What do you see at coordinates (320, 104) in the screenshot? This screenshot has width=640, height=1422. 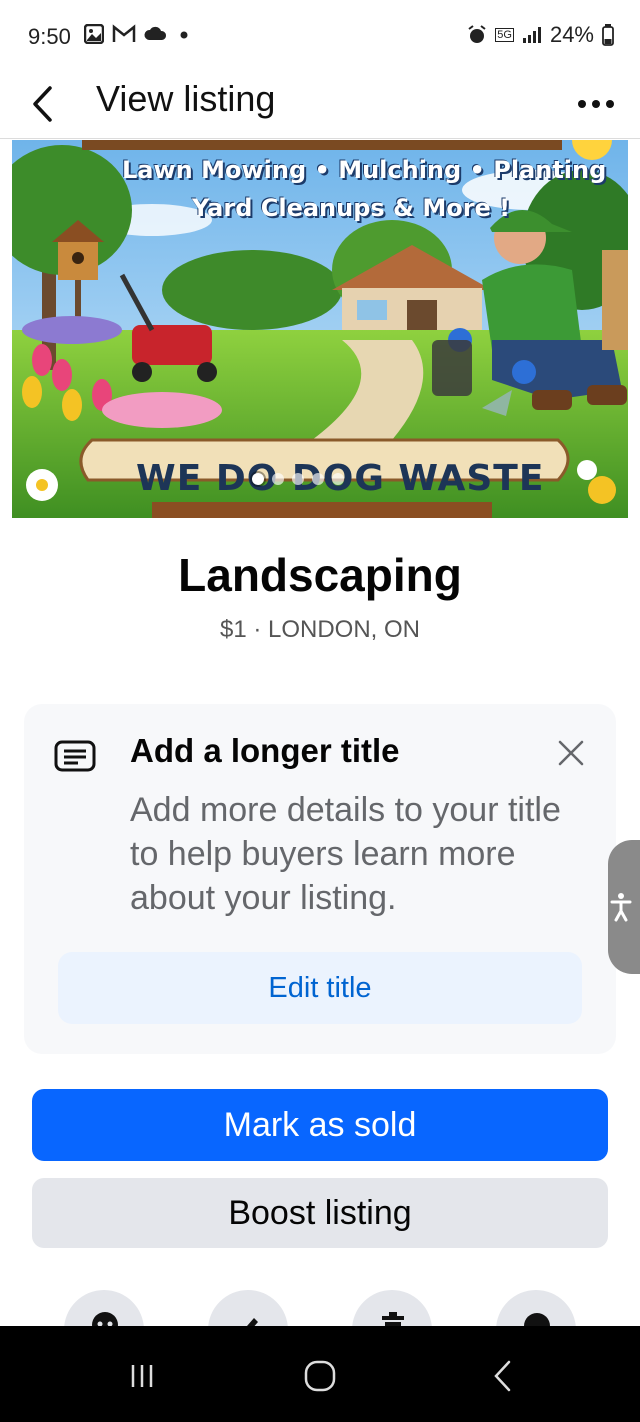 I see `app-header: View listing` at bounding box center [320, 104].